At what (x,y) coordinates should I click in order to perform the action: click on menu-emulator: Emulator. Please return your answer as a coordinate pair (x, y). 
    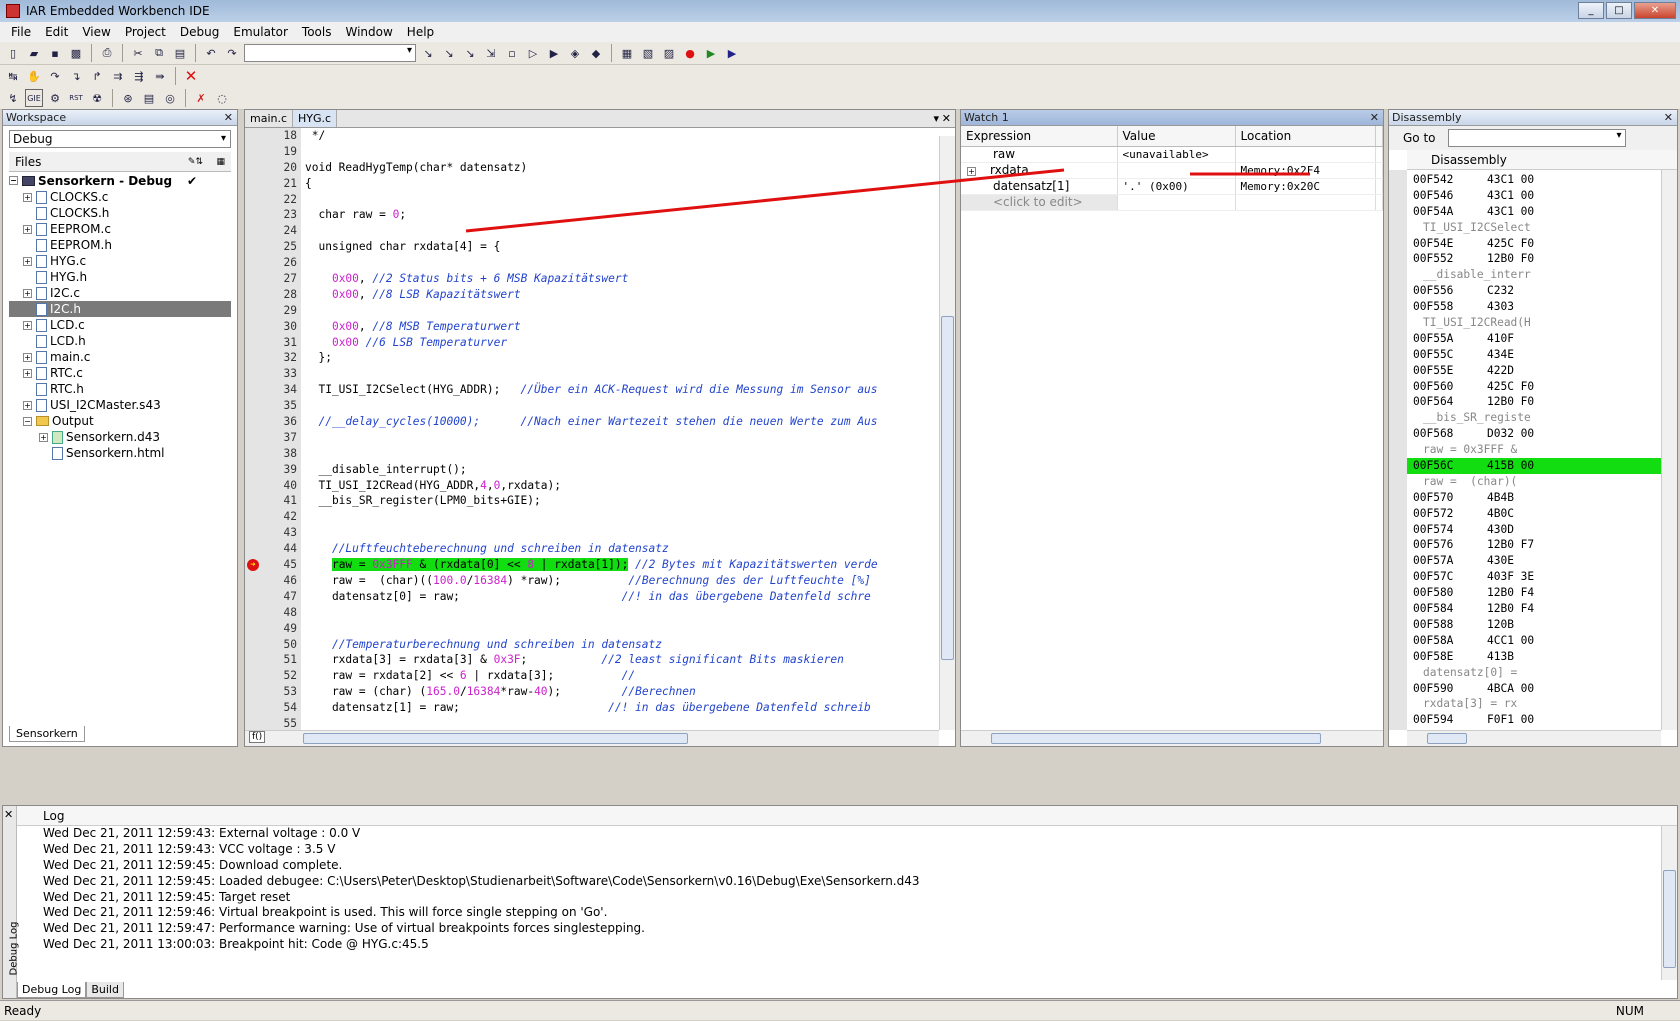
    Looking at the image, I should click on (260, 32).